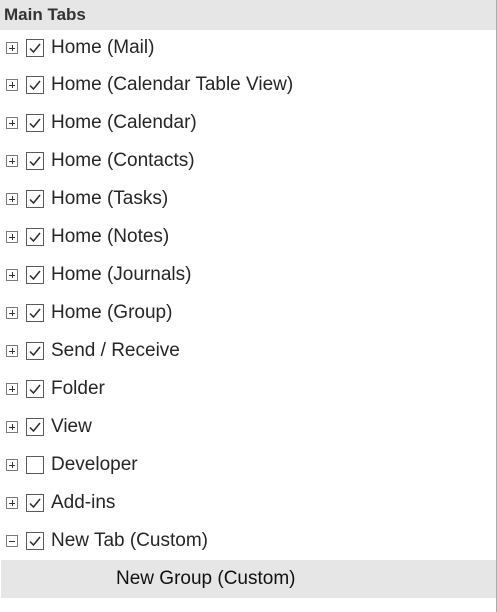 This screenshot has width=497, height=612. I want to click on tree-item-label: Add-ins, so click(83, 502).